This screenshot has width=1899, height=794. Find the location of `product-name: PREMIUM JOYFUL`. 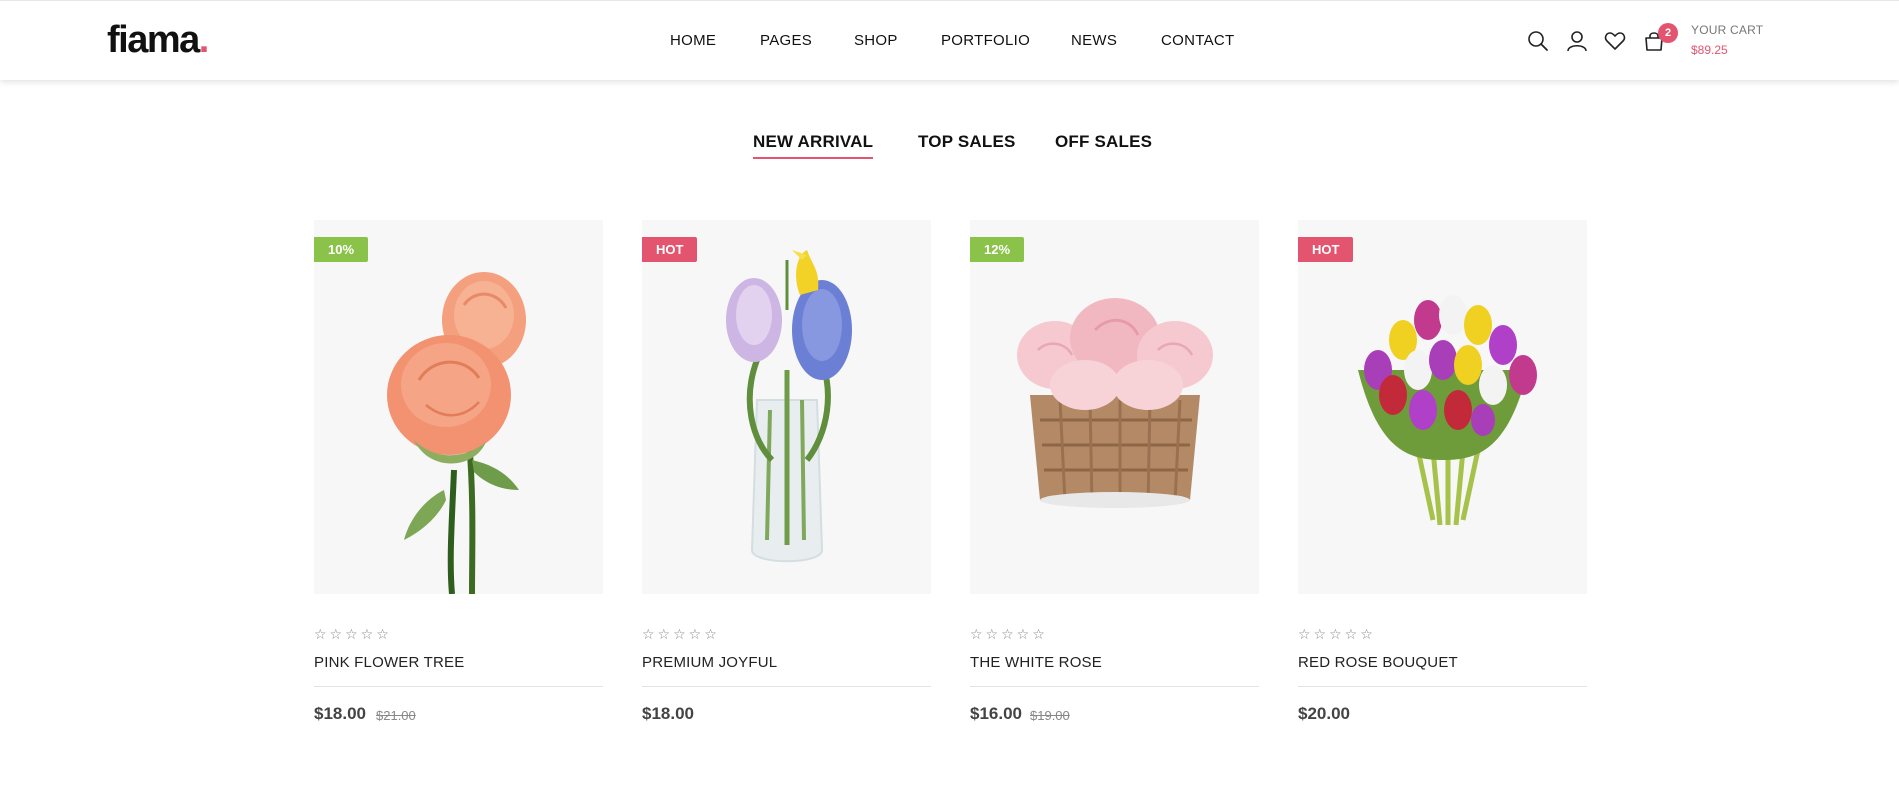

product-name: PREMIUM JOYFUL is located at coordinates (709, 662).